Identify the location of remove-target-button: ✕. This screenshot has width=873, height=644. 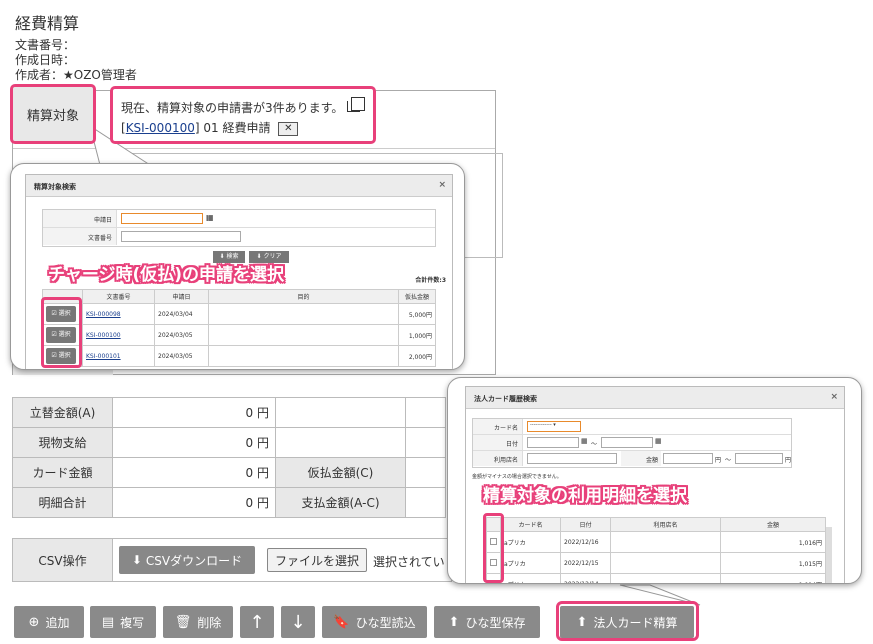
(288, 128).